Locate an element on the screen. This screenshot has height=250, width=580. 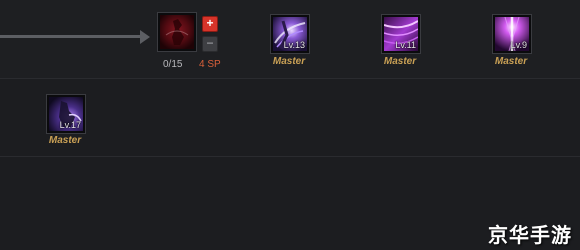
skill-level-label: Lv.11 is located at coordinates (405, 45).